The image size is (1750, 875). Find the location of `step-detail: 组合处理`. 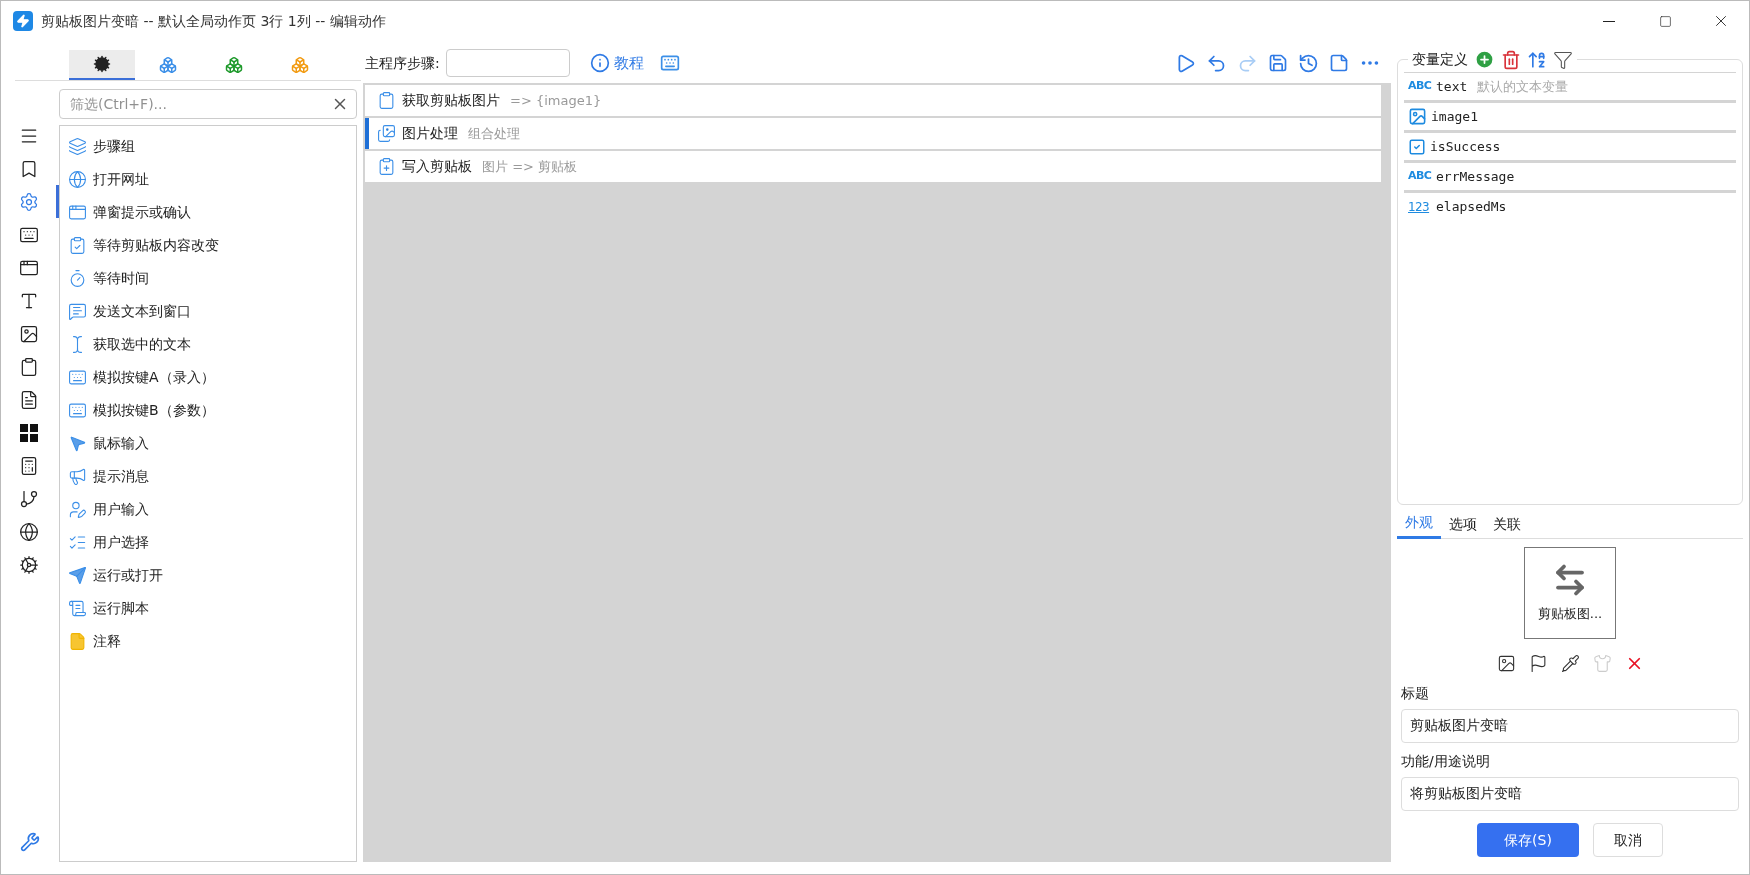

step-detail: 组合处理 is located at coordinates (494, 133).